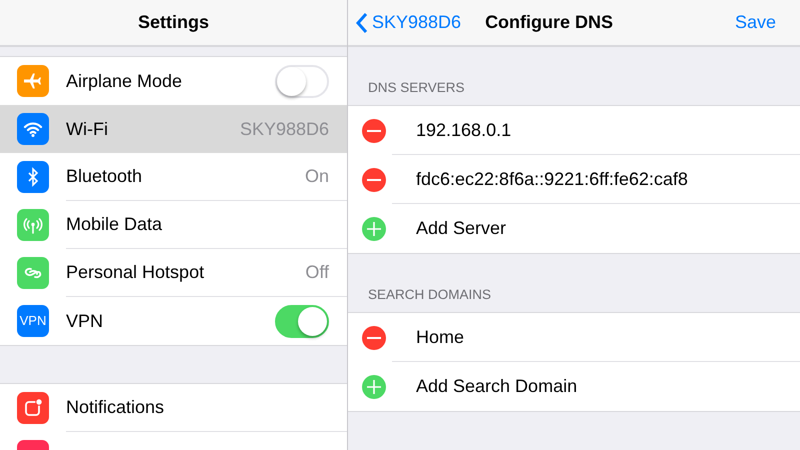 The height and width of the screenshot is (450, 800). Describe the element at coordinates (33, 321) in the screenshot. I see `vpn-icon: VPN` at that location.